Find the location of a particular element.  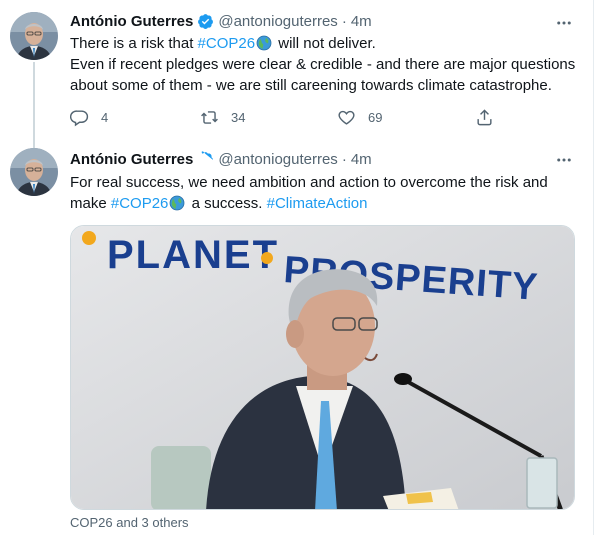

reply-icon is located at coordinates (79, 117).